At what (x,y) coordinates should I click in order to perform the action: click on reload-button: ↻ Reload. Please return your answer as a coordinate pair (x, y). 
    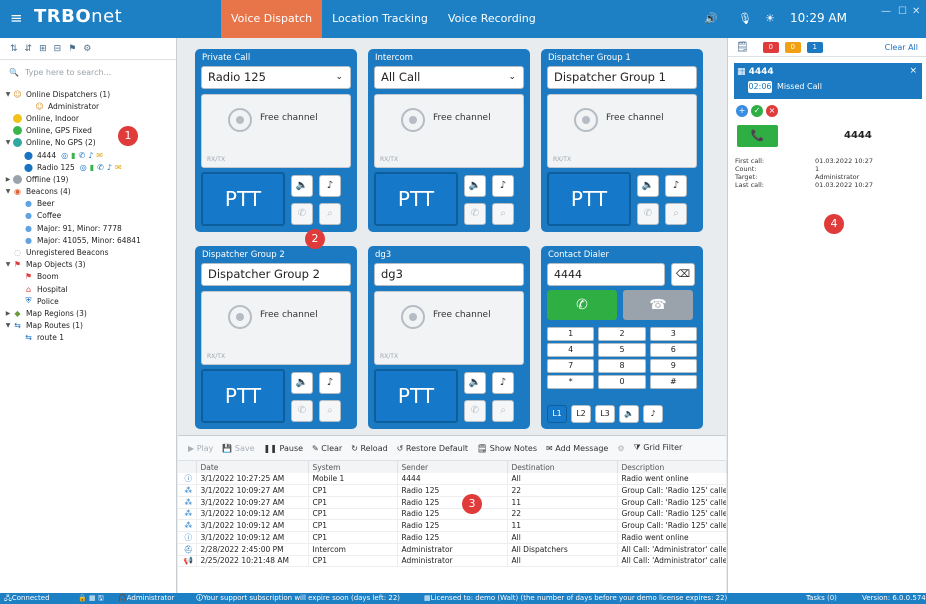
    Looking at the image, I should click on (369, 448).